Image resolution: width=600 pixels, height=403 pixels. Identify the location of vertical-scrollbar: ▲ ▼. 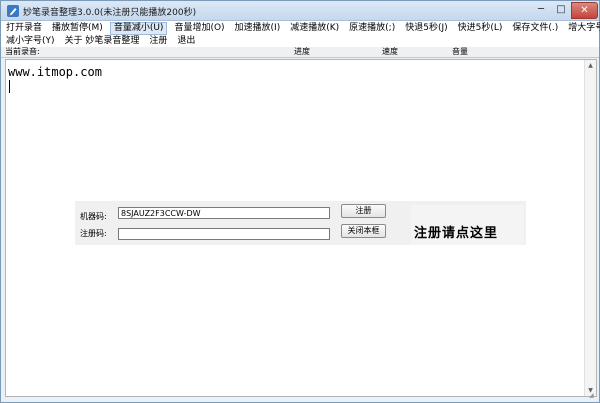
(590, 228).